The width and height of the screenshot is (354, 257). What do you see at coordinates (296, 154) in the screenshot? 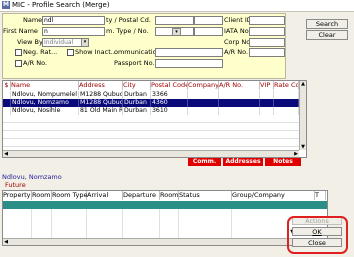
I see `scroll-right-icon: ▶` at bounding box center [296, 154].